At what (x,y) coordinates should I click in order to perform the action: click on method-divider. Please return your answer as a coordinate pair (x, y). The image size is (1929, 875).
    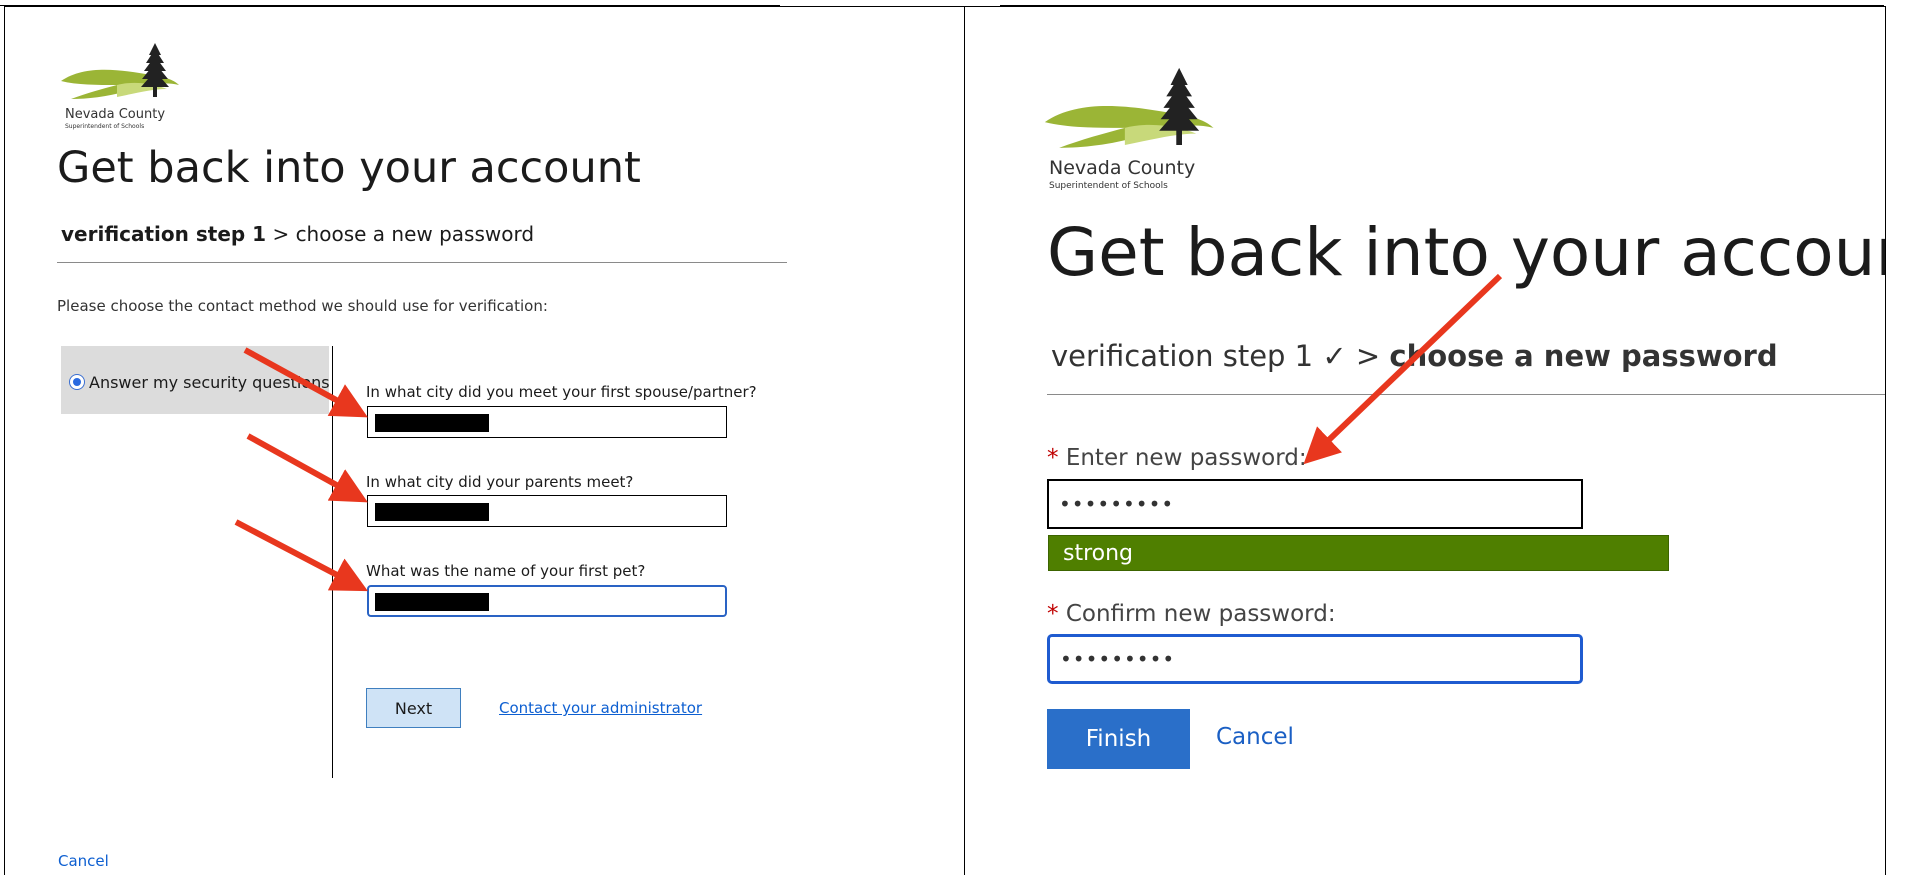
    Looking at the image, I should click on (332, 562).